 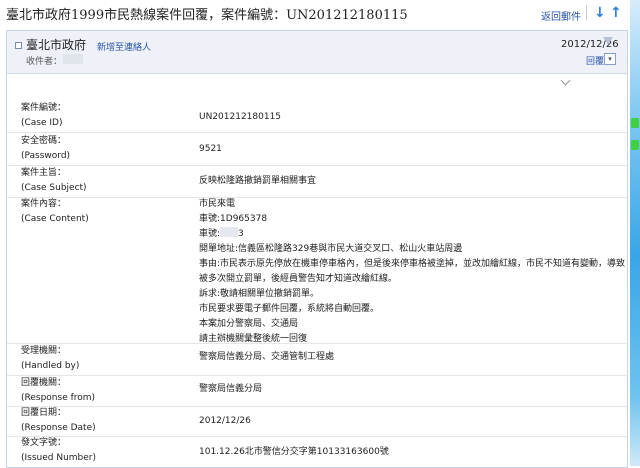 What do you see at coordinates (233, 219) in the screenshot?
I see `content-line: 車號:1D965378` at bounding box center [233, 219].